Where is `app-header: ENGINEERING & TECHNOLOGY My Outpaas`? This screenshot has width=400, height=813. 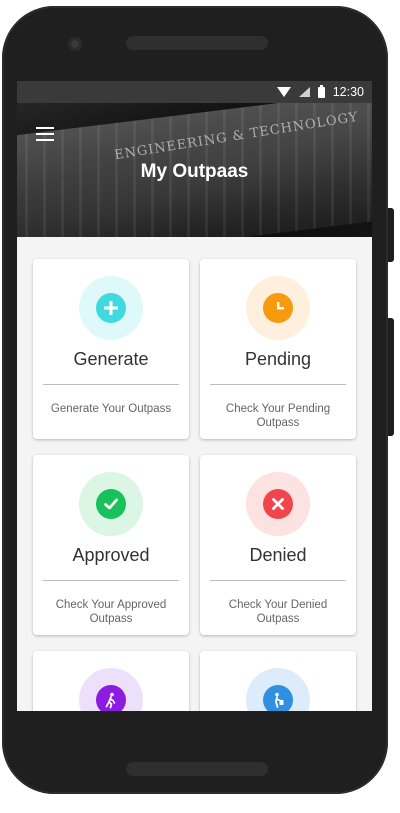
app-header: ENGINEERING & TECHNOLOGY My Outpaas is located at coordinates (194, 170).